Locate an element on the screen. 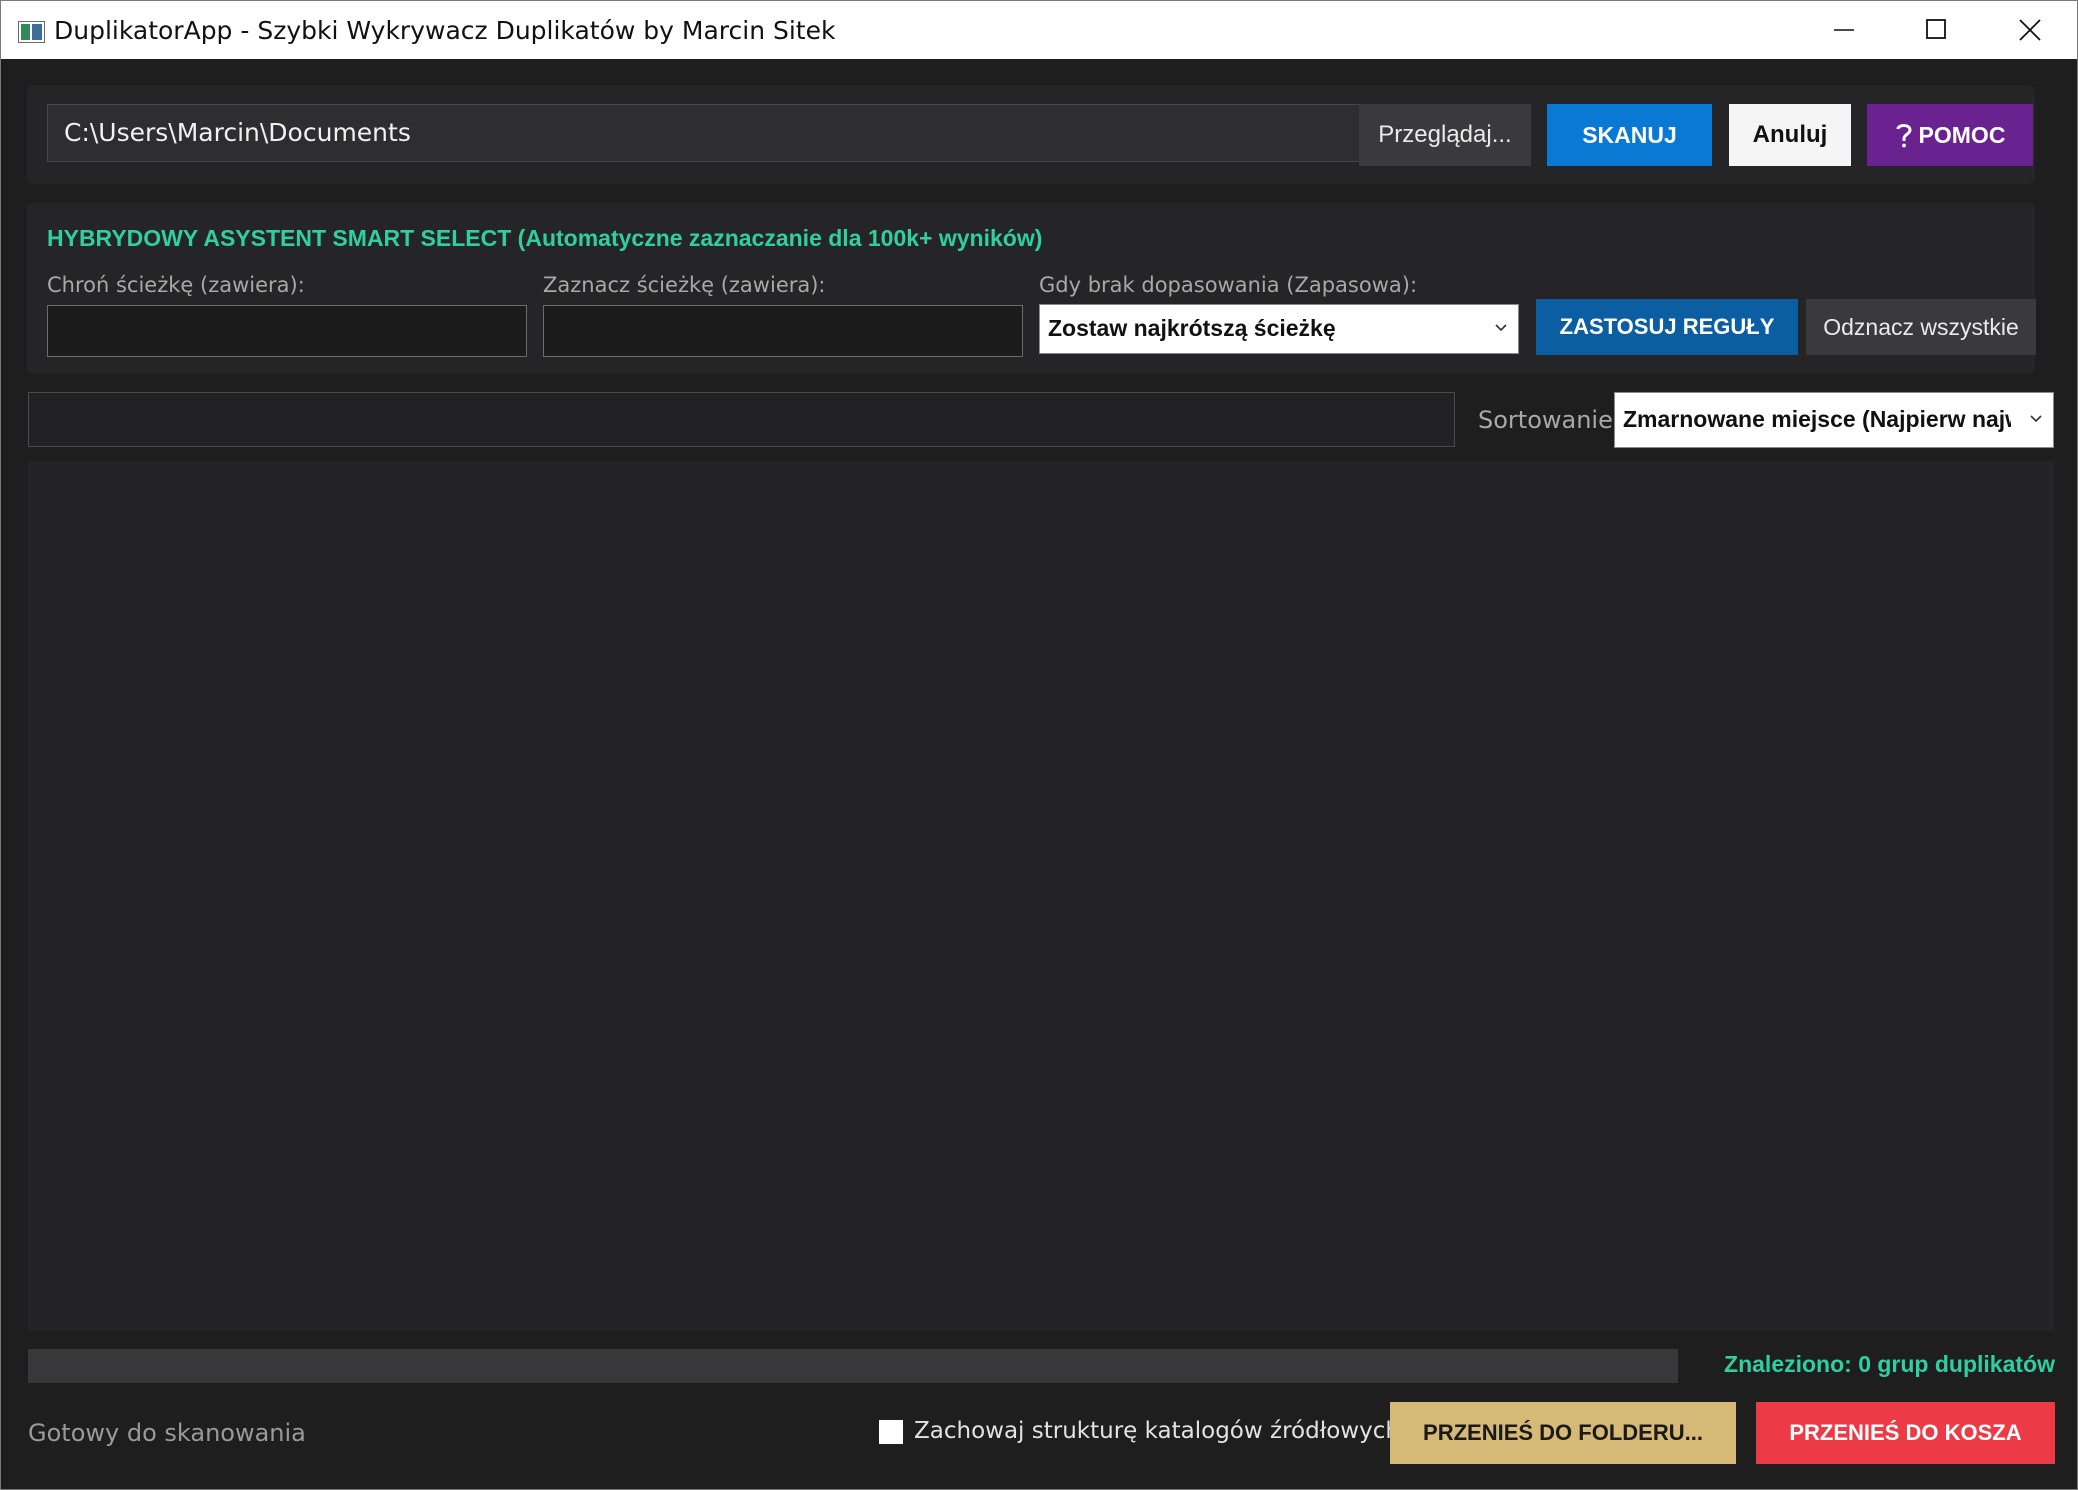 This screenshot has width=2078, height=1490. minimize-icon is located at coordinates (1844, 30).